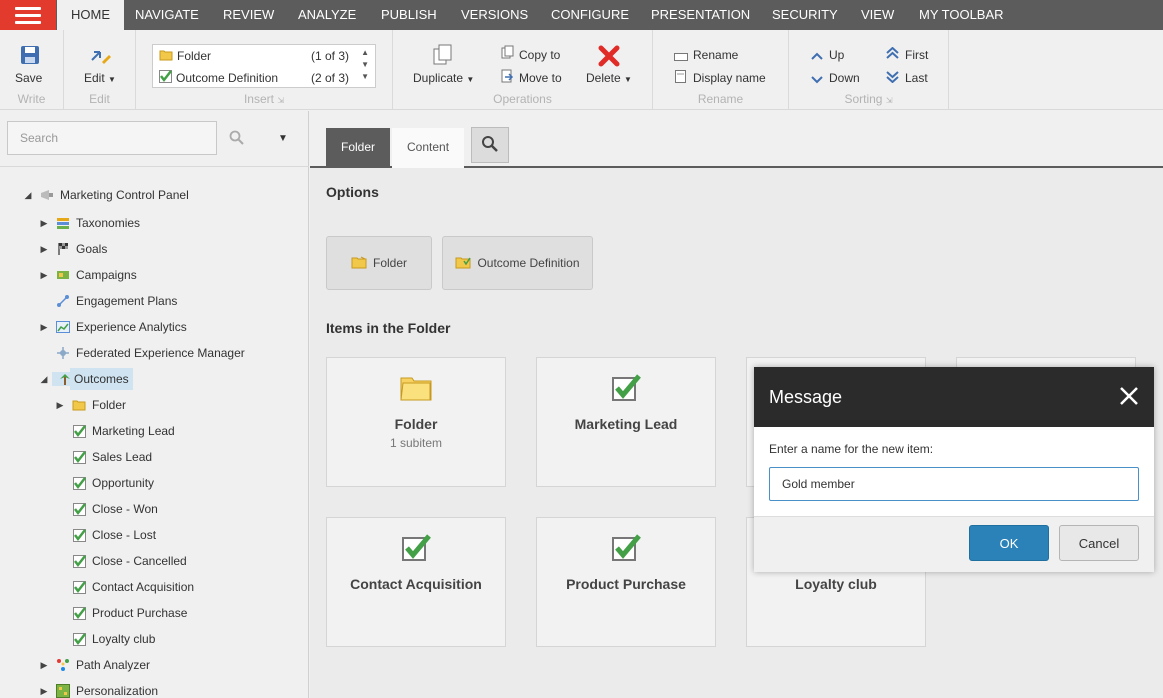  Describe the element at coordinates (182, 587) in the screenshot. I see `tree-item-contact-acquisition: Contact Acquisition` at that location.